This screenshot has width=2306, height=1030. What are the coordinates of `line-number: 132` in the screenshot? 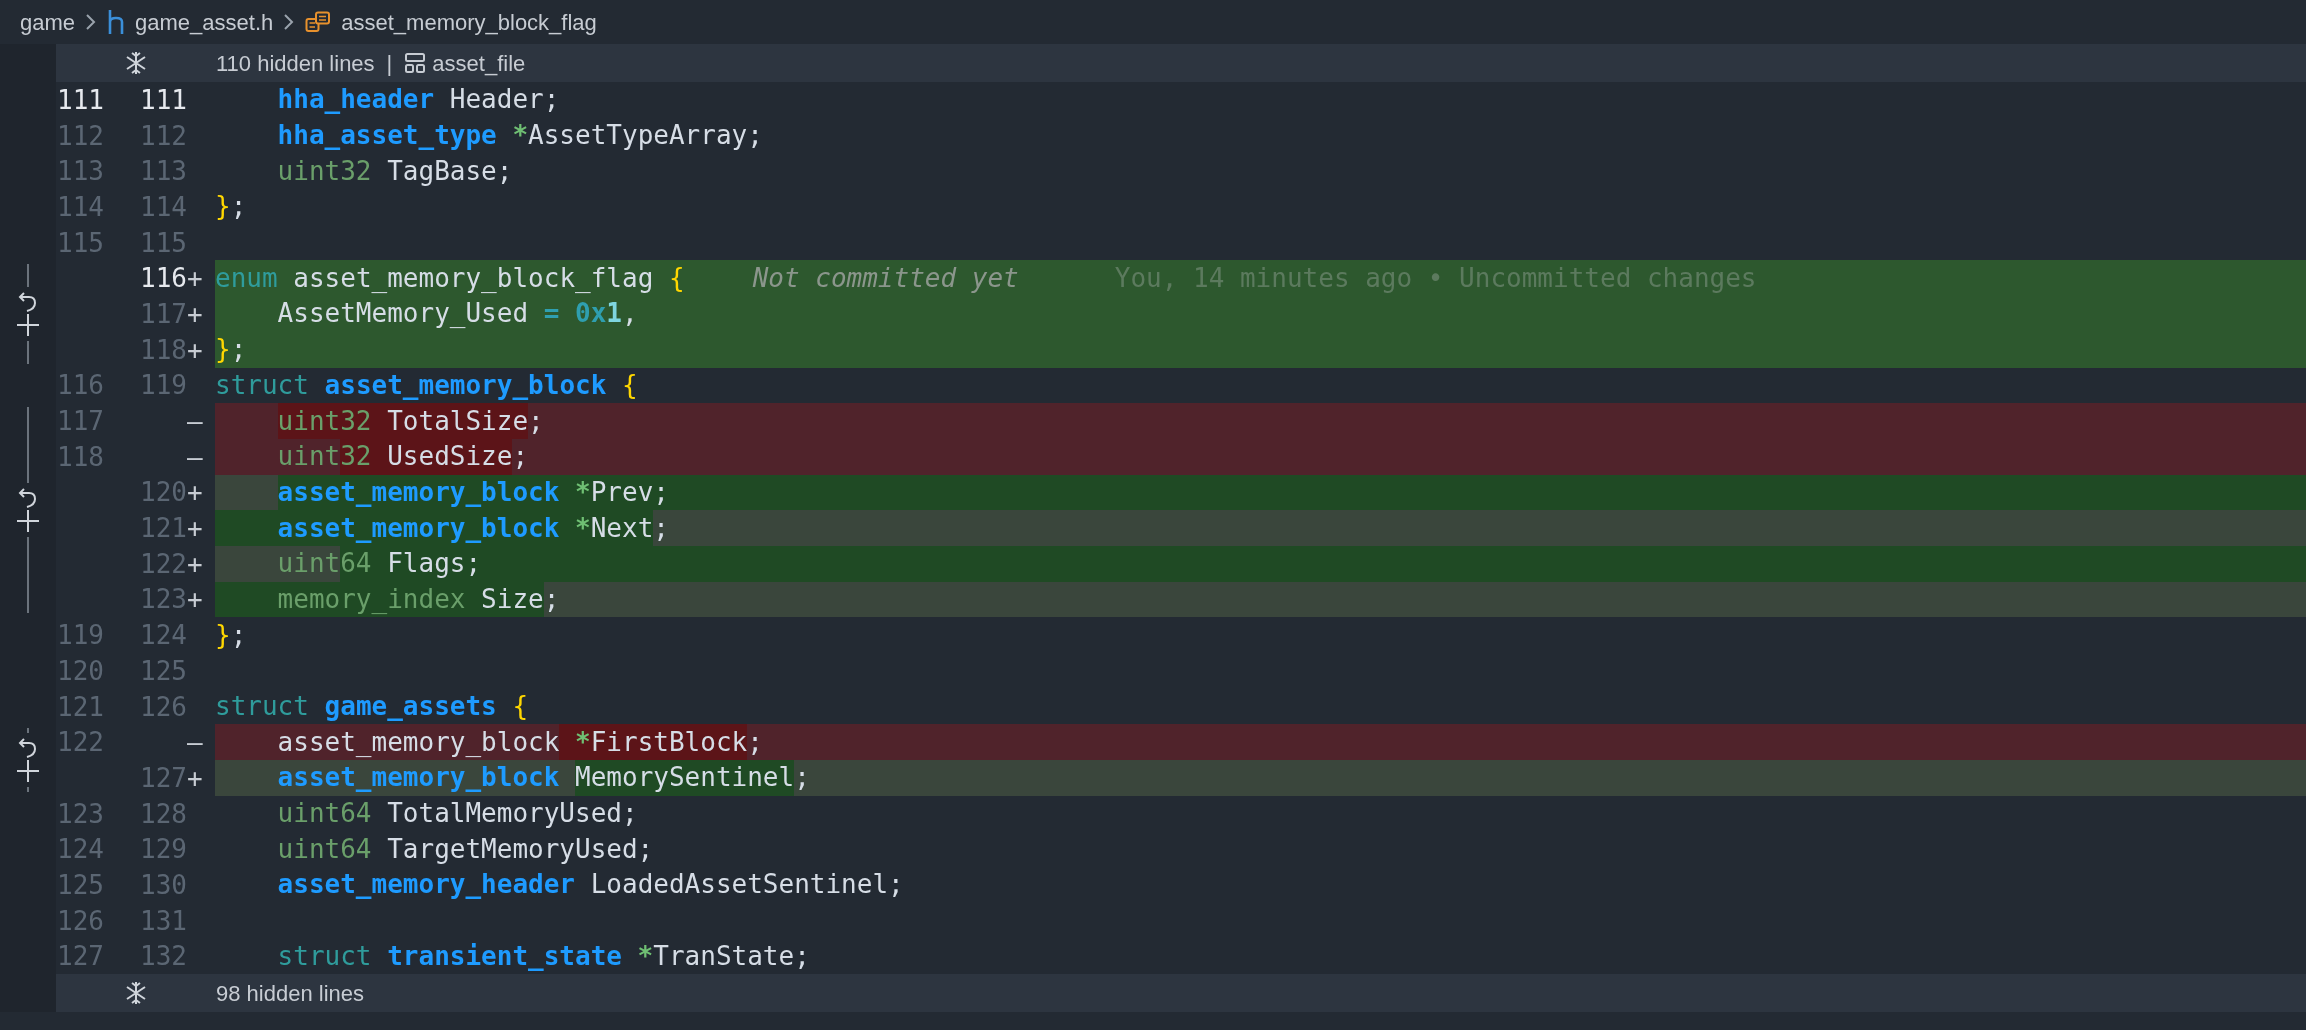 It's located at (163, 956).